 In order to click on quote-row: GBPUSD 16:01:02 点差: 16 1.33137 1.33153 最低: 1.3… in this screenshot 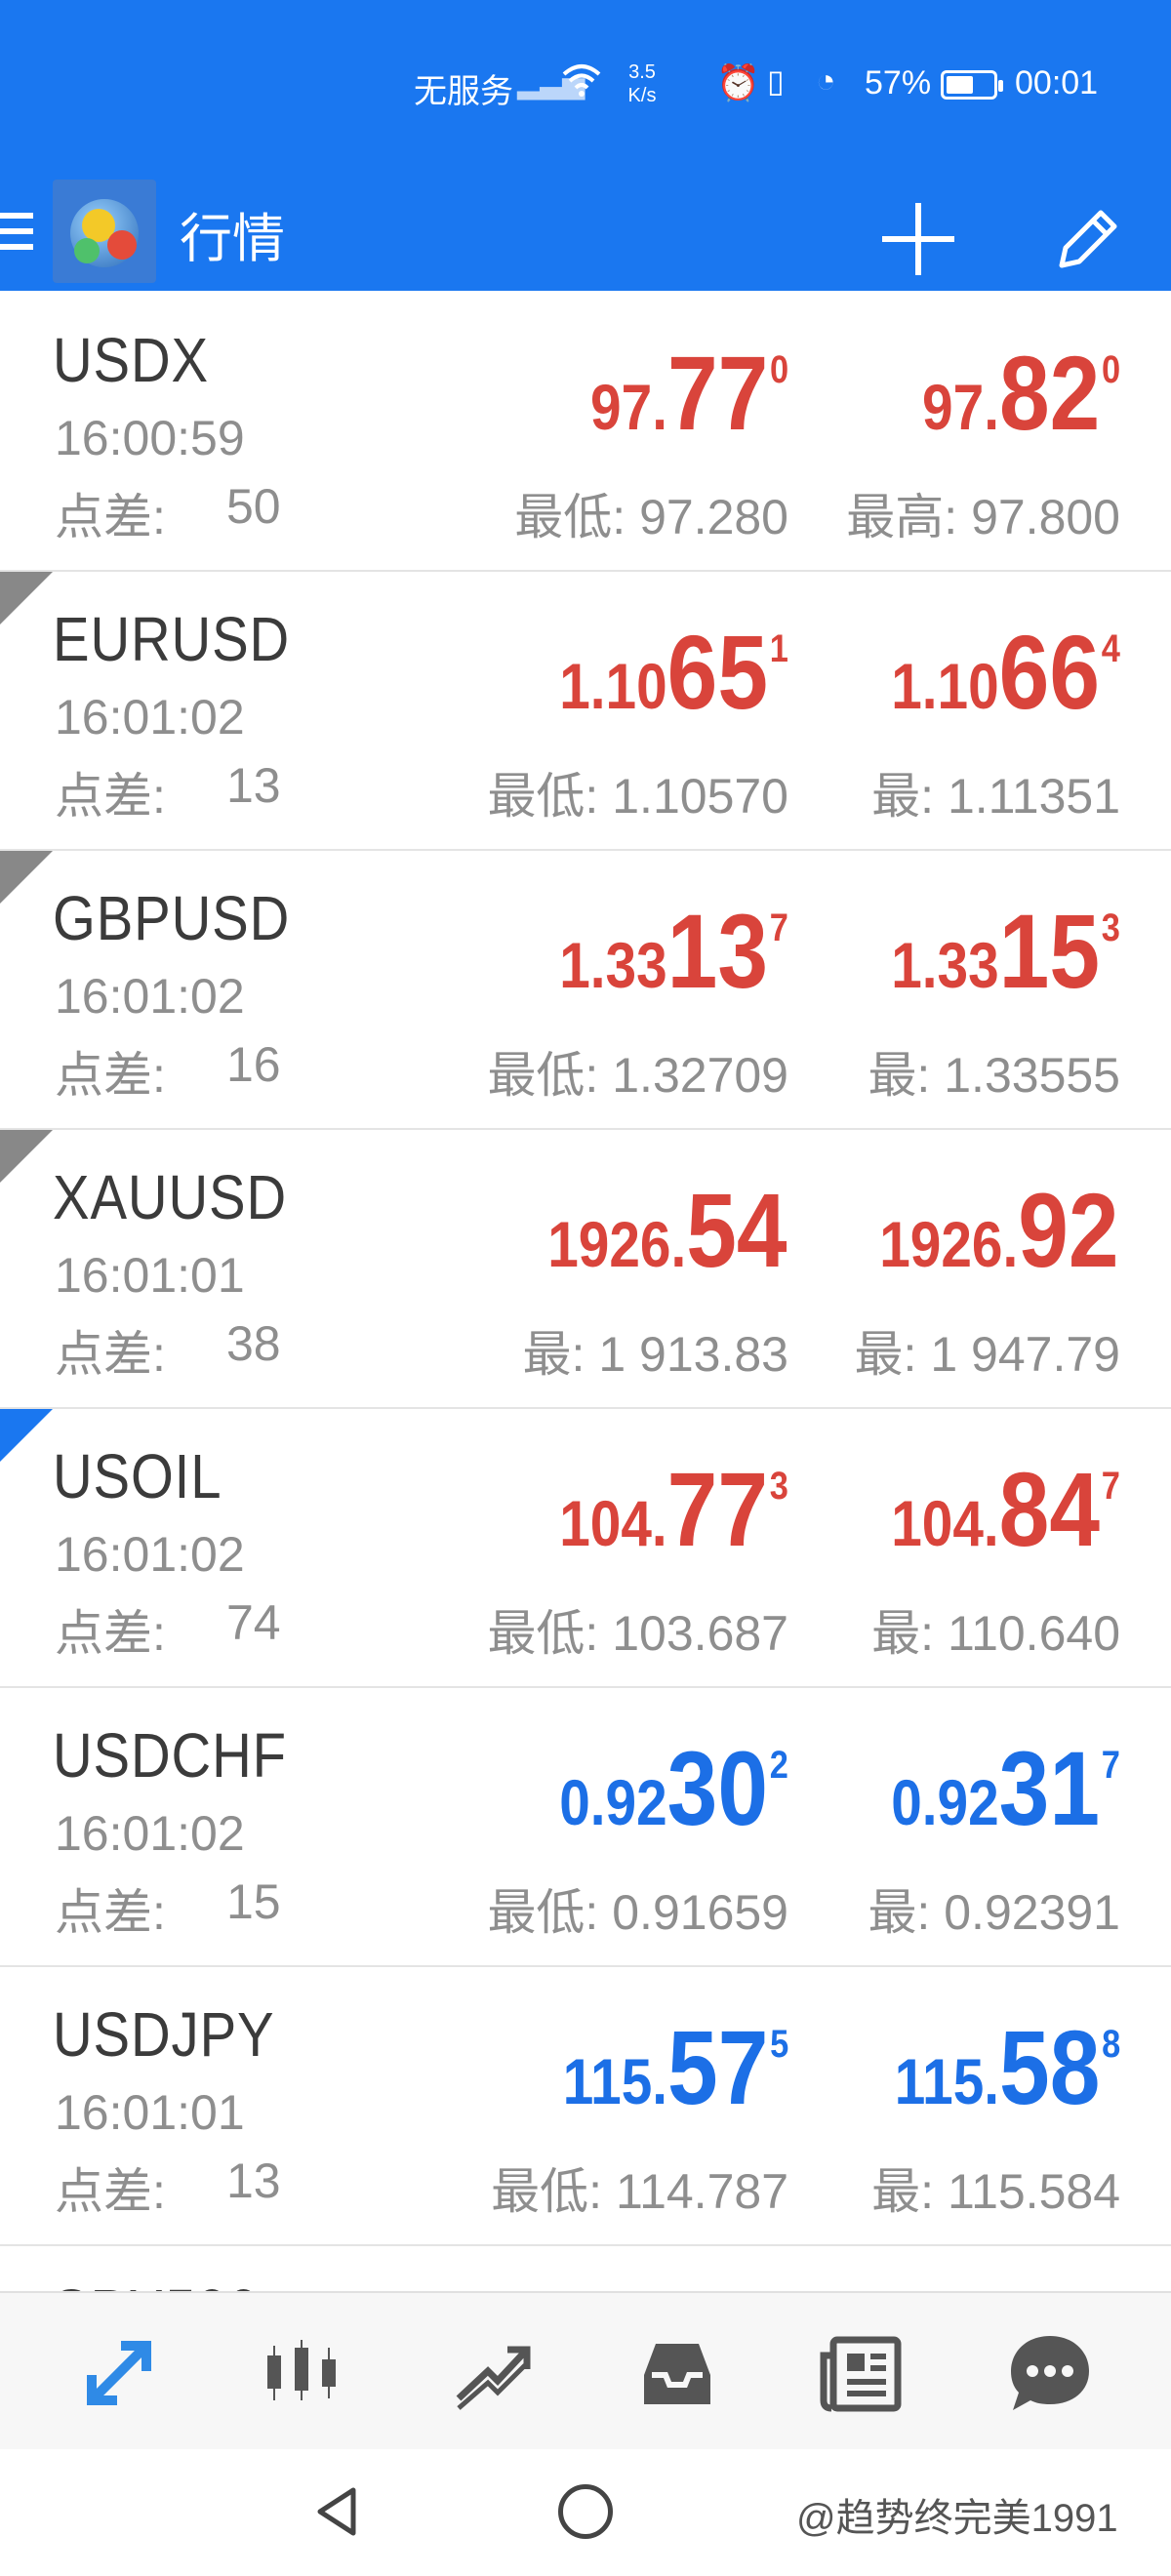, I will do `click(585, 990)`.